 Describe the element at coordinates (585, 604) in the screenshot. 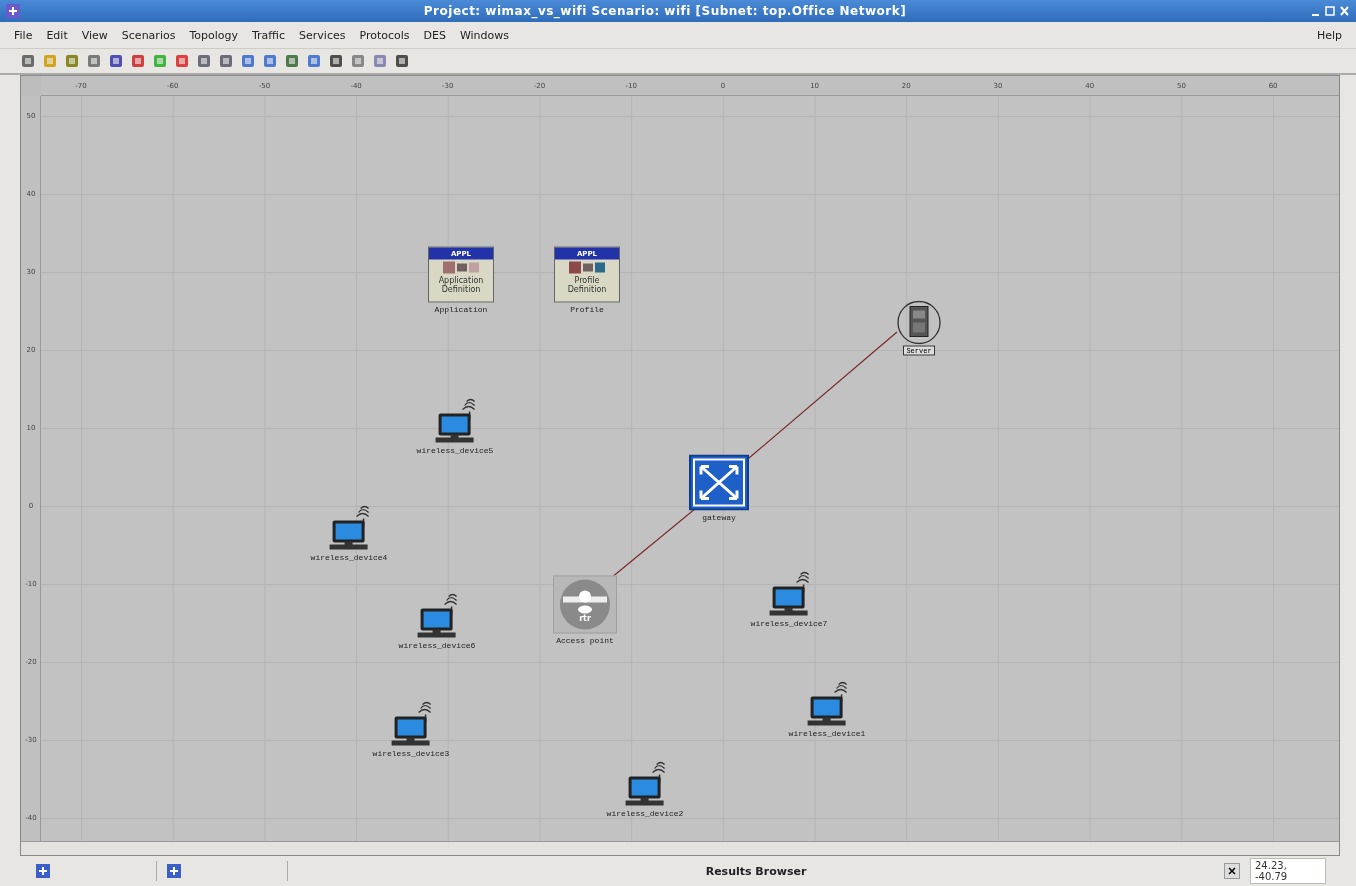

I see `router-icon` at that location.